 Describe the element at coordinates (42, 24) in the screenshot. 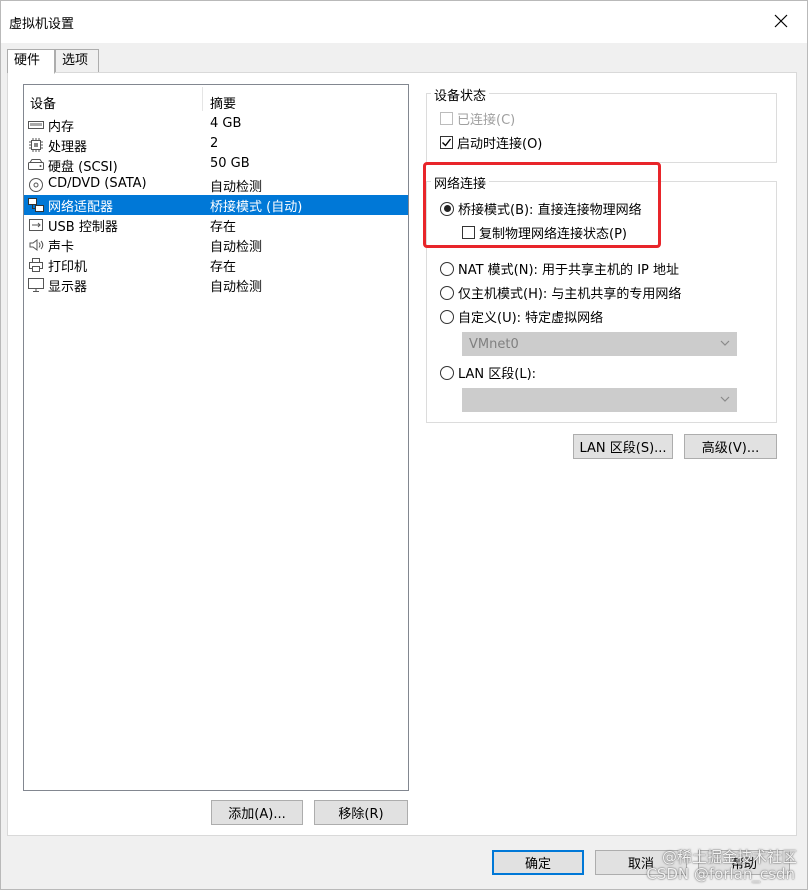

I see `window-title: 虚拟机设置` at that location.